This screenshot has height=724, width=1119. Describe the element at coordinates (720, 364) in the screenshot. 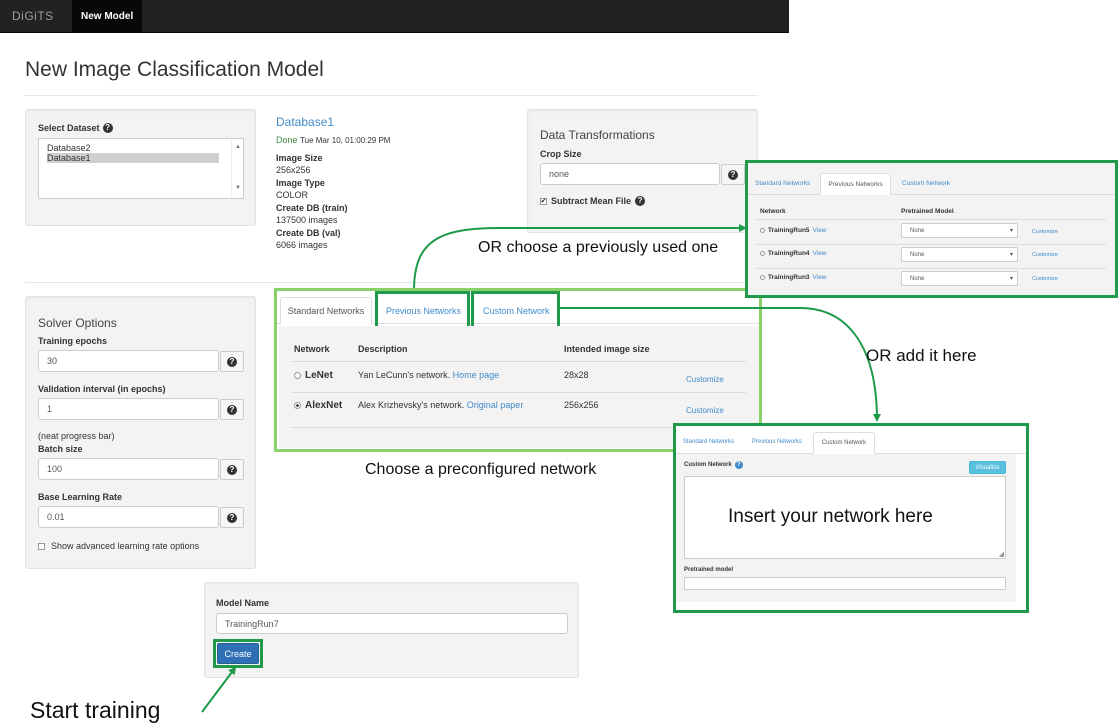

I see `arrow-custom` at that location.